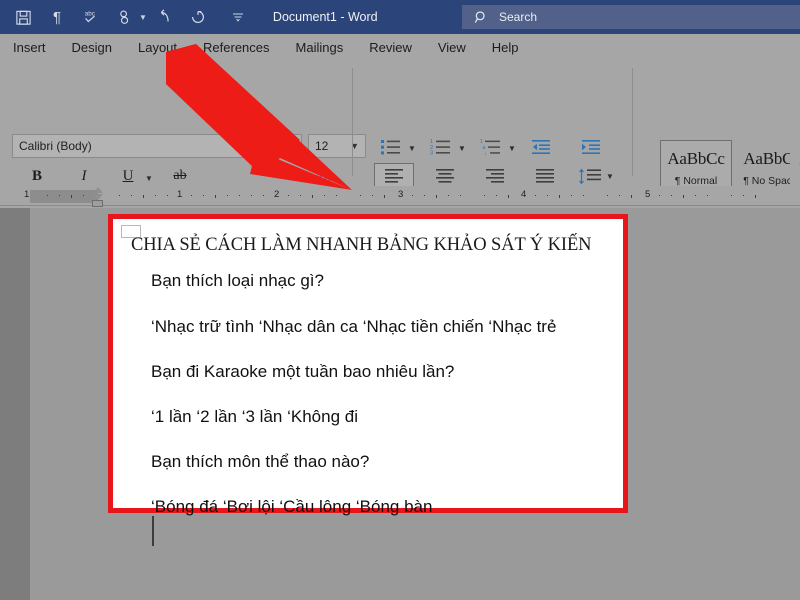 This screenshot has height=600, width=800. What do you see at coordinates (452, 48) in the screenshot?
I see `tab-view: View` at bounding box center [452, 48].